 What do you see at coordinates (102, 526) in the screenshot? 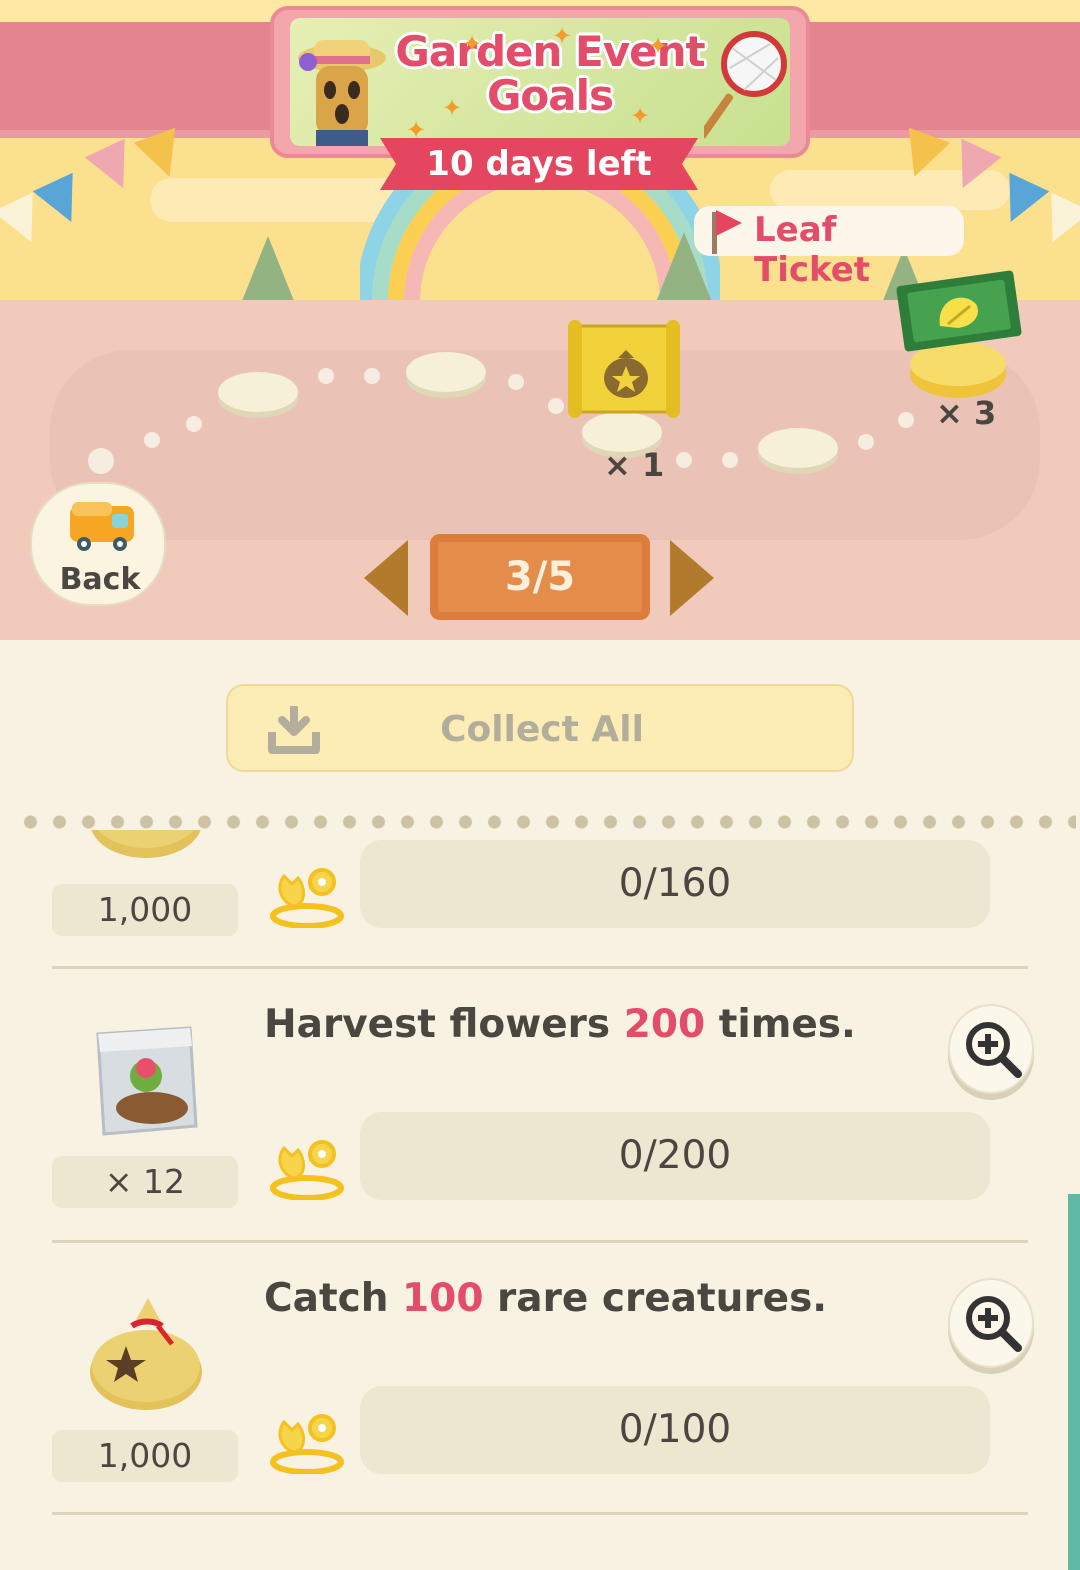
I see `camper-van-icon` at bounding box center [102, 526].